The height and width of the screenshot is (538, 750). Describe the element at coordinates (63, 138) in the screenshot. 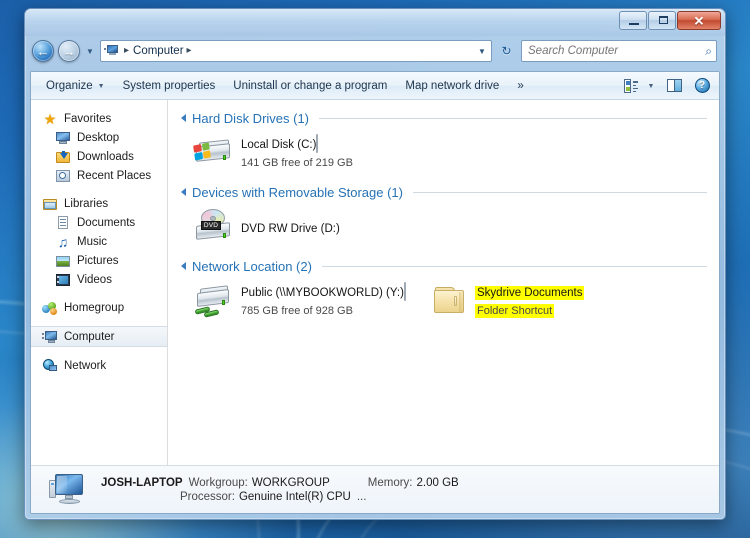

I see `desktop-icon` at that location.